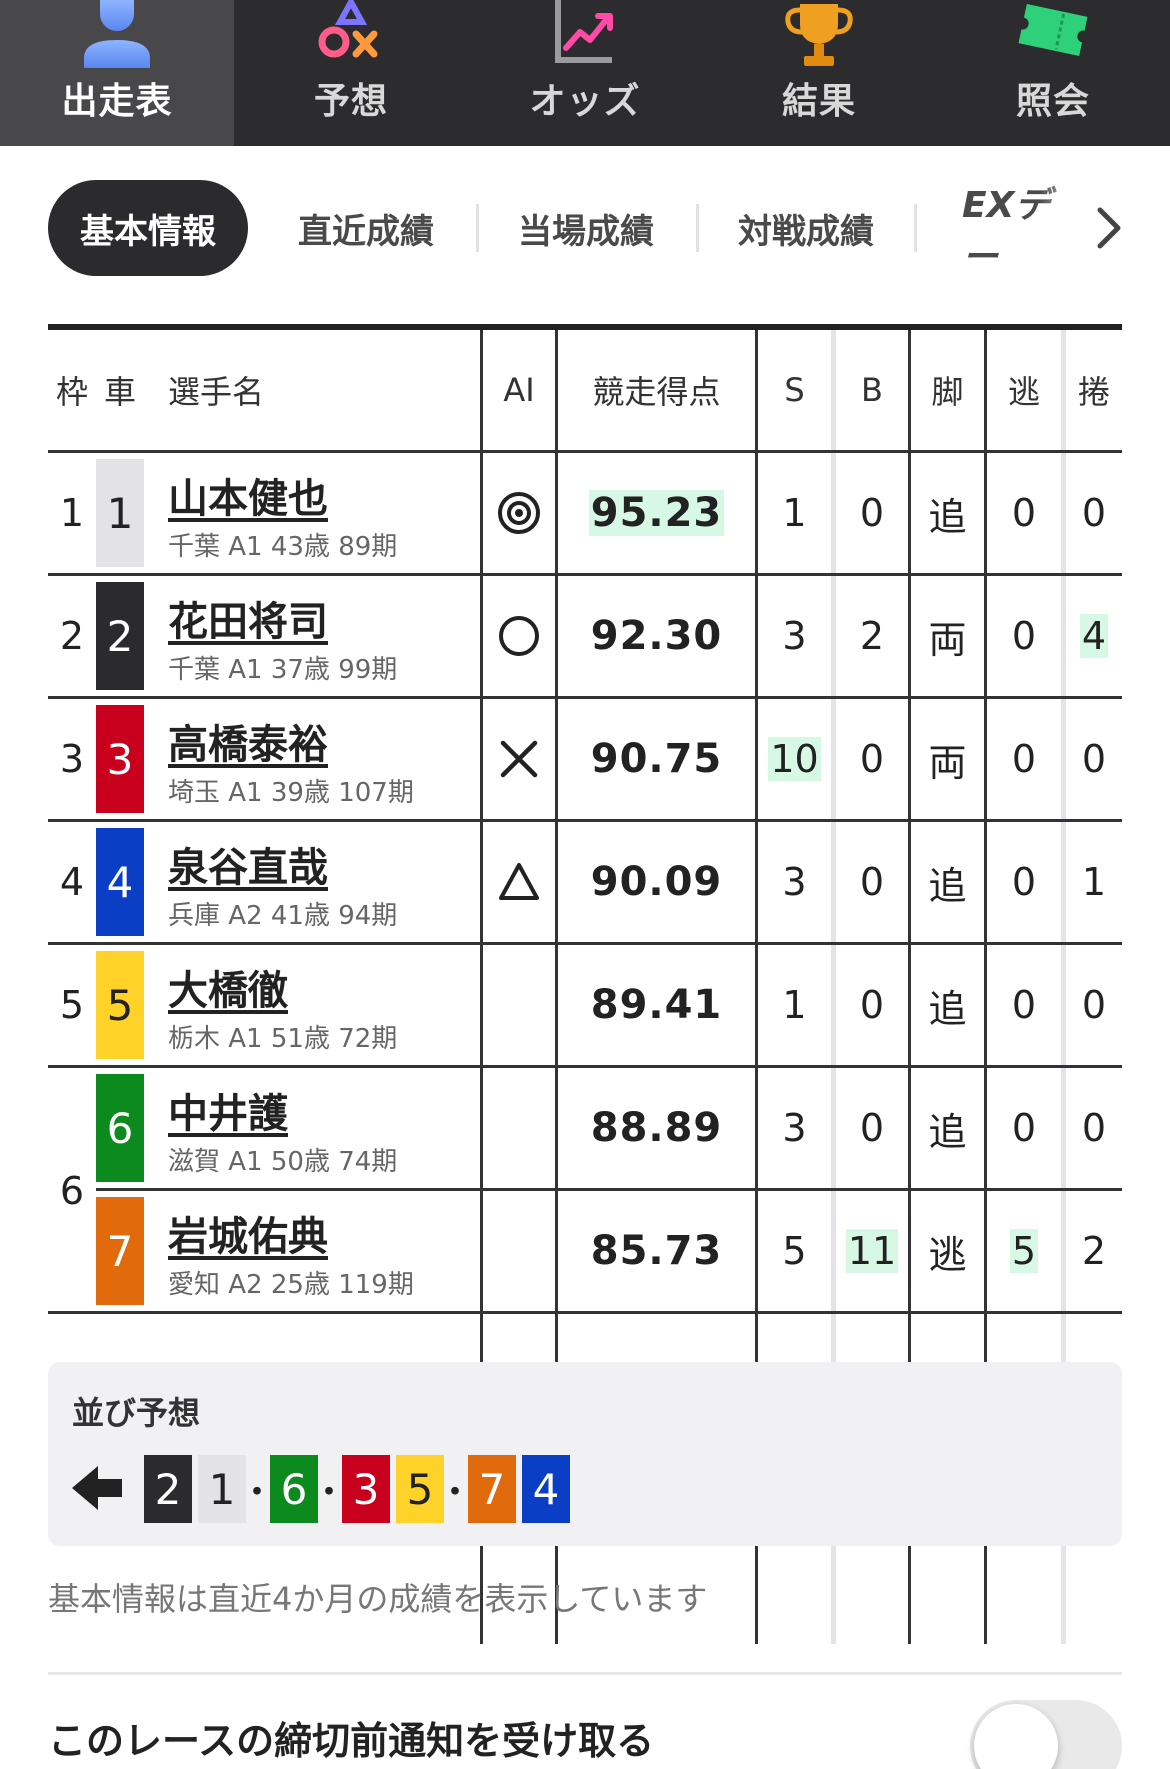 Image resolution: width=1170 pixels, height=1769 pixels. What do you see at coordinates (656, 1128) in the screenshot?
I see `score-value: 88.89` at bounding box center [656, 1128].